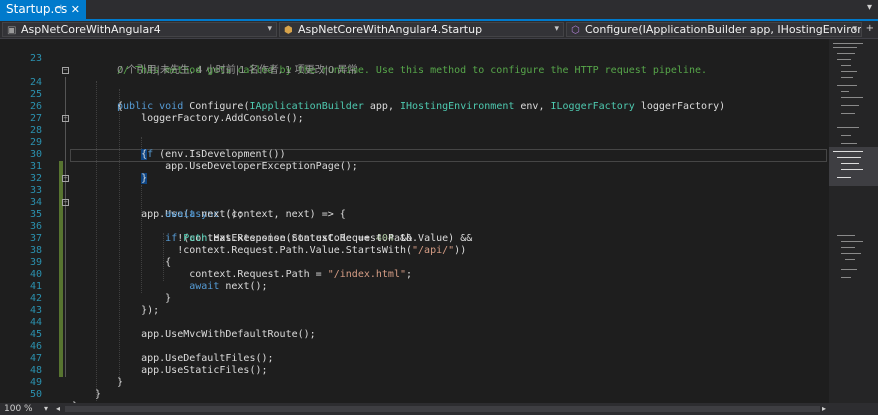 This screenshot has width=878, height=415. Describe the element at coordinates (414, 304) in the screenshot. I see `code-line: 43` at that location.